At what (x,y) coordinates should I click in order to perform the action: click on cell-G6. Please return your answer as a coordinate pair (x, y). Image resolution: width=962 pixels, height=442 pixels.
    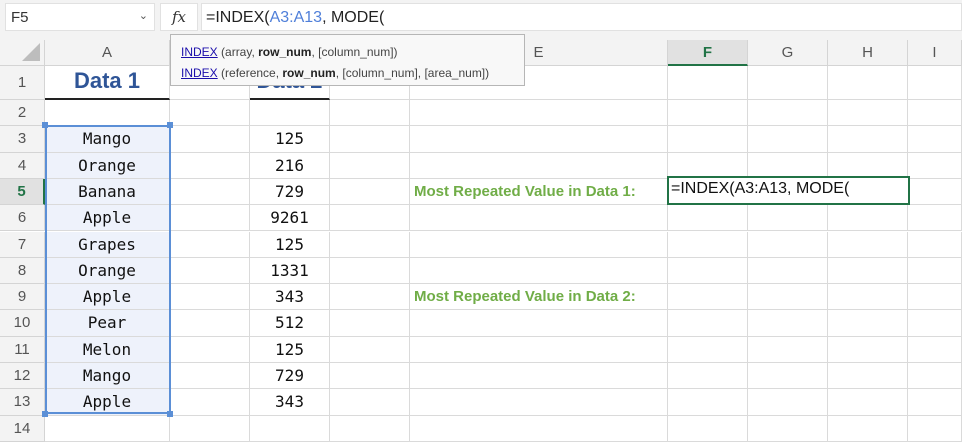
    Looking at the image, I should click on (788, 218).